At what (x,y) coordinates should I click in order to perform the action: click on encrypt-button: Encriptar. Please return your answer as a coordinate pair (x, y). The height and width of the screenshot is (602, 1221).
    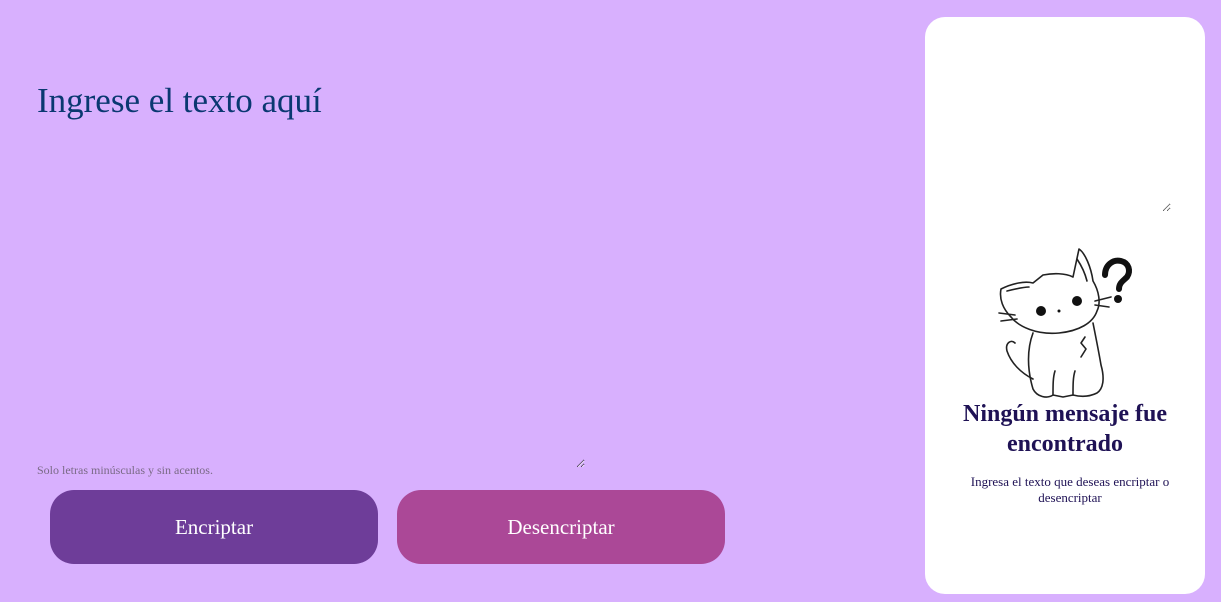
    Looking at the image, I should click on (214, 527).